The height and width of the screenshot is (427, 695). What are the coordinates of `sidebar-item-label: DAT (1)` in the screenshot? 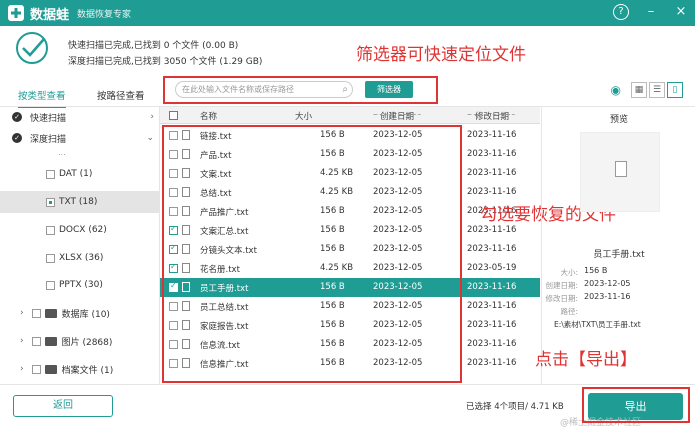 It's located at (76, 174).